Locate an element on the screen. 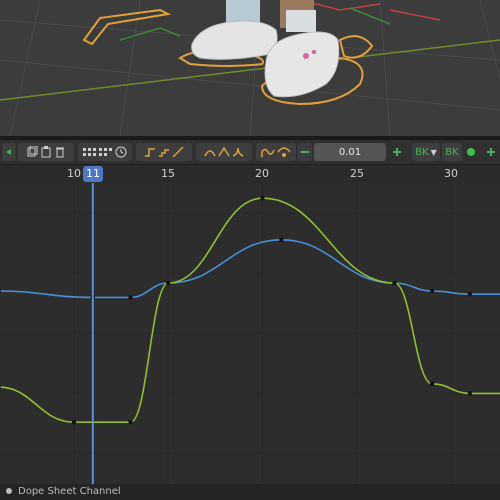 This screenshot has width=500, height=500. keyframe-dots-icon is located at coordinates (89, 152).